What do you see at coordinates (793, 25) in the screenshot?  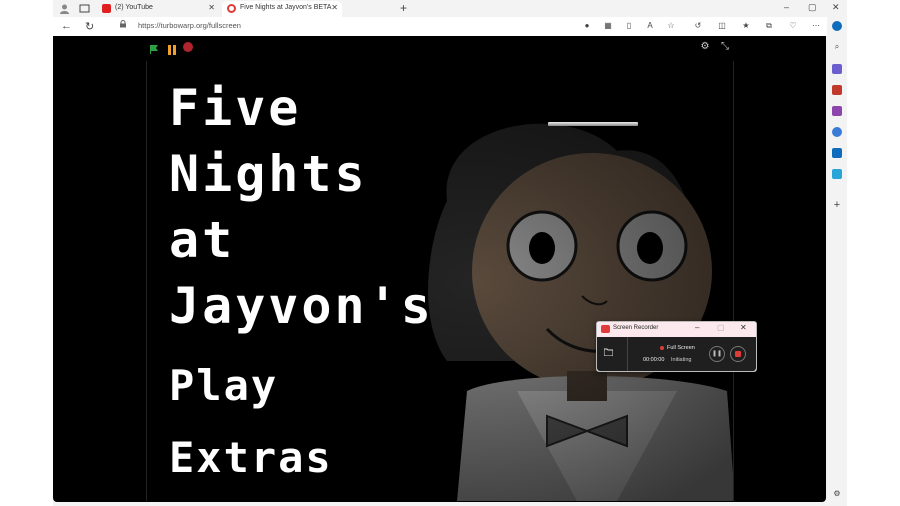 I see `browser-essentials-icon: ♡` at bounding box center [793, 25].